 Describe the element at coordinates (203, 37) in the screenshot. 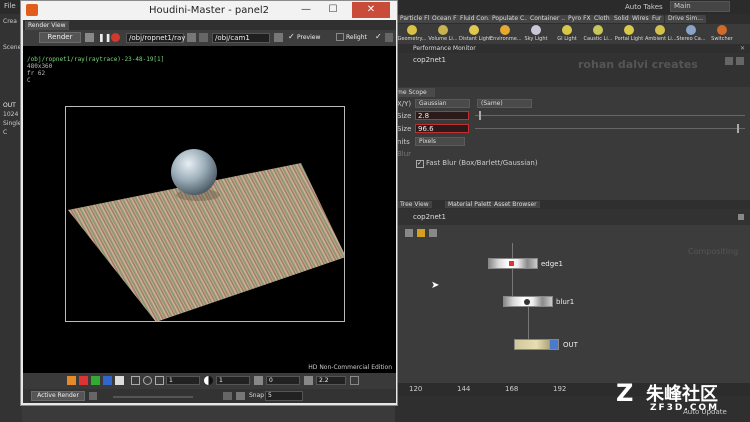

I see `camera-icon` at that location.